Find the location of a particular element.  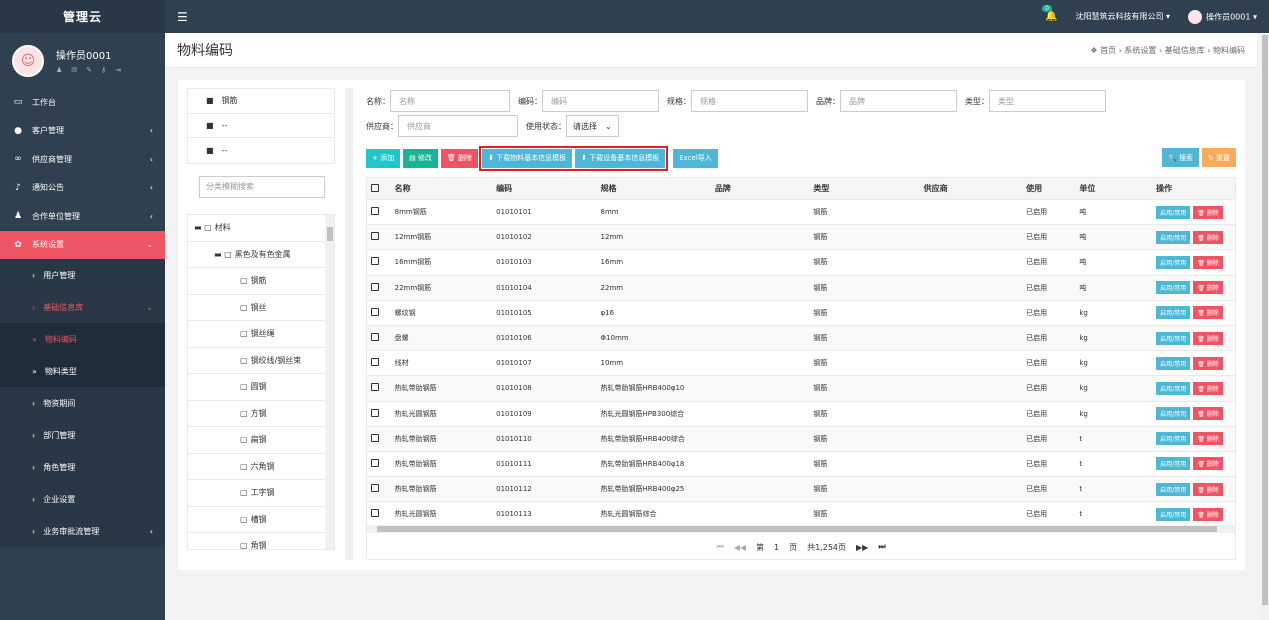

last-page-button: ⏭ is located at coordinates (881, 547).